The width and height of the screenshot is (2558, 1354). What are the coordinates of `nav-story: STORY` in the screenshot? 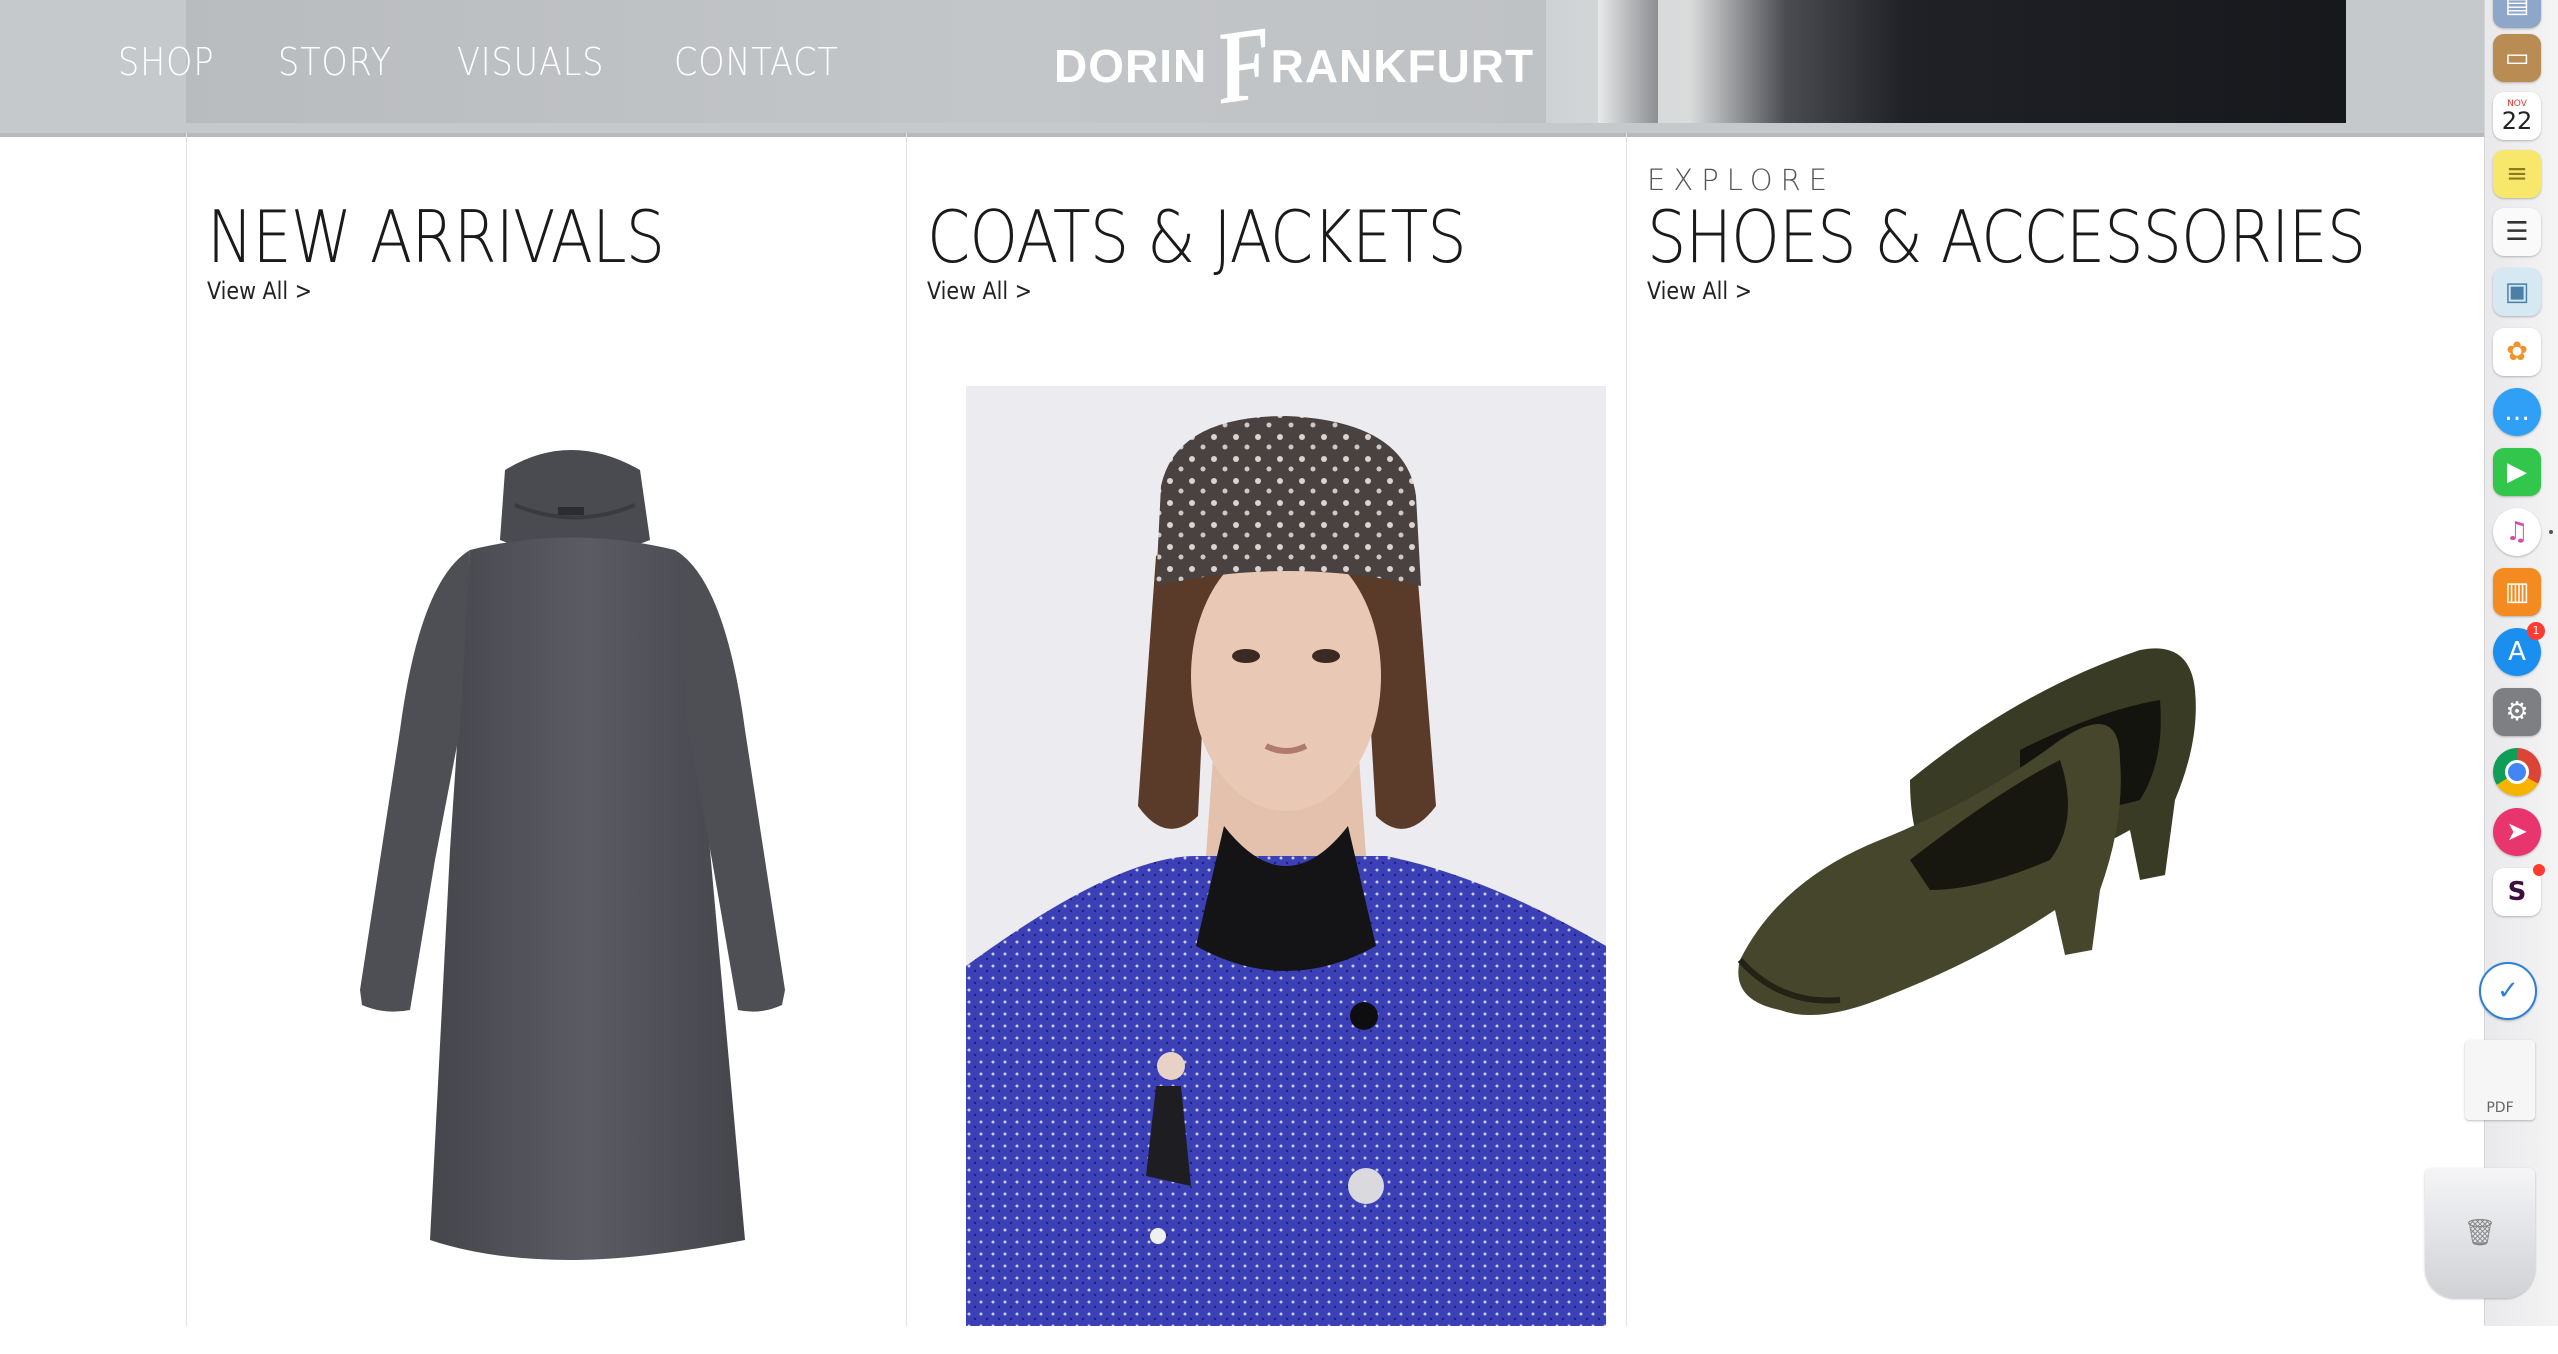 It's located at (335, 62).